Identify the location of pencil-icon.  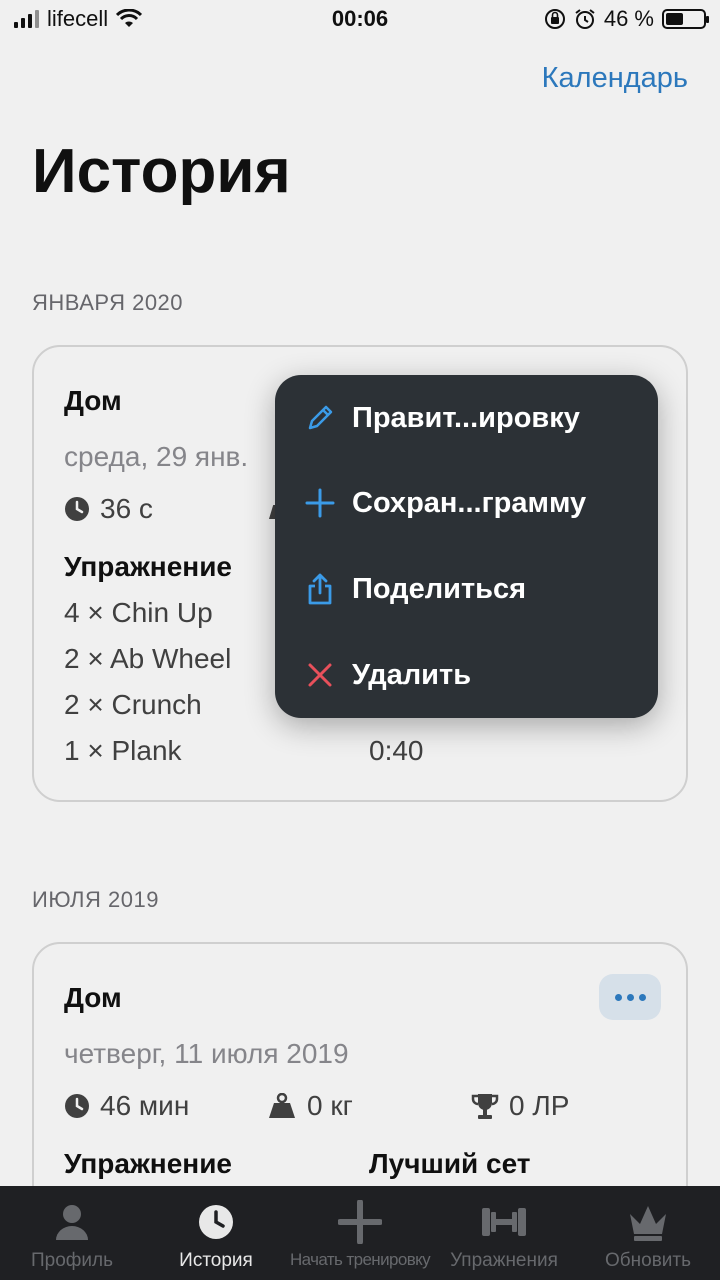
(320, 418).